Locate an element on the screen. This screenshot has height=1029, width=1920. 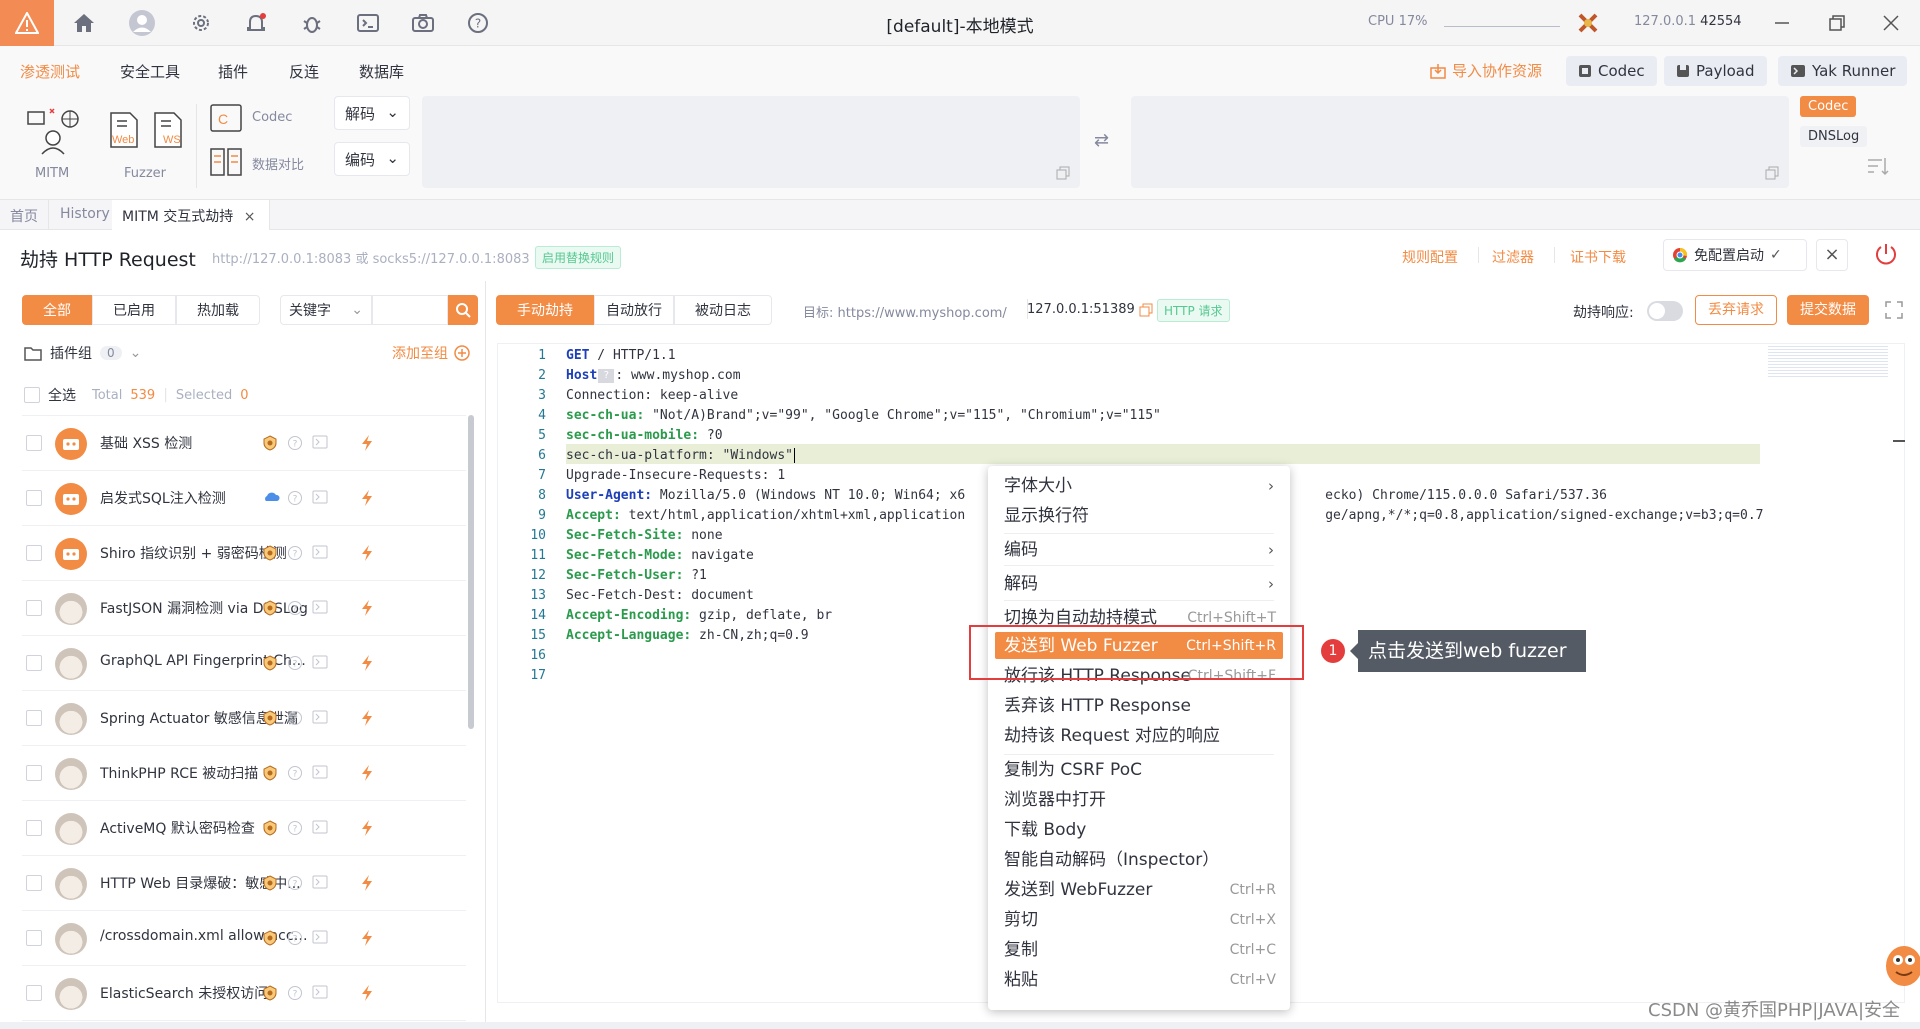
compare-tool-icon is located at coordinates (226, 162).